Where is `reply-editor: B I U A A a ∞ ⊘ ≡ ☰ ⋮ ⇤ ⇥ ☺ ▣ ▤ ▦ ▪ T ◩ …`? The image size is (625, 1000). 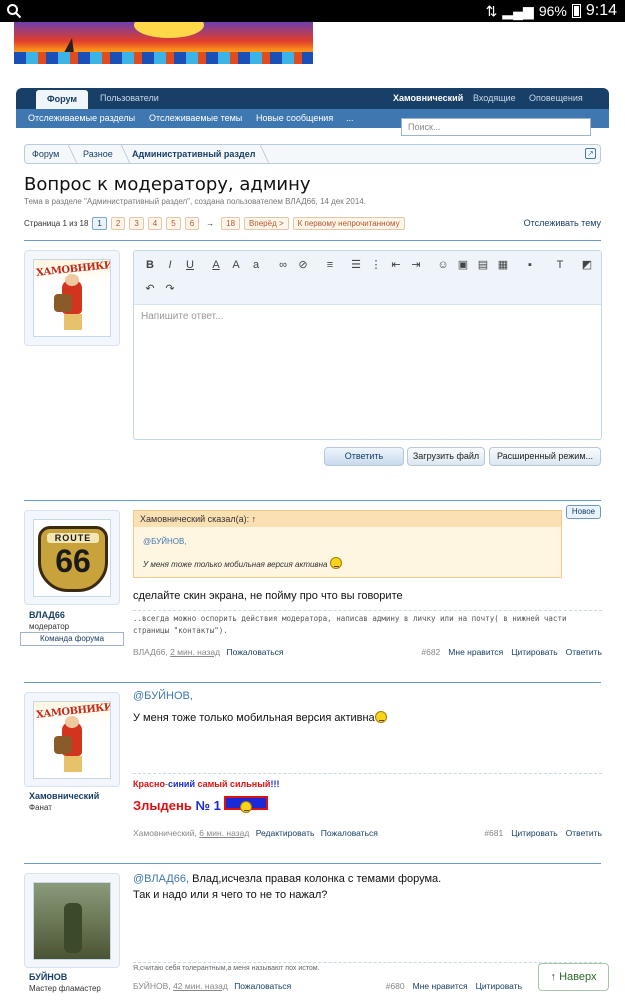 reply-editor: B I U A A a ∞ ⊘ ≡ ☰ ⋮ ⇤ ⇥ ☺ ▣ ▤ ▦ ▪ T ◩ … is located at coordinates (367, 345).